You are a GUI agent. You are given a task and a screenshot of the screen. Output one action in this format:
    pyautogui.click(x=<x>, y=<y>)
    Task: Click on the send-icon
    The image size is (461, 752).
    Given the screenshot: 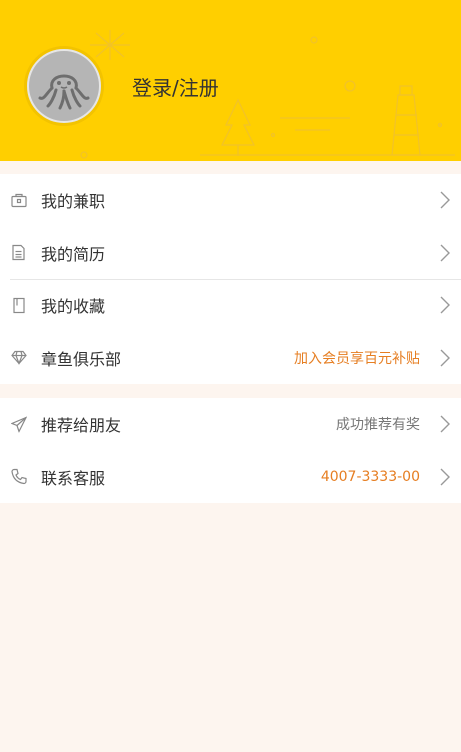 What is the action you would take?
    pyautogui.click(x=18, y=424)
    